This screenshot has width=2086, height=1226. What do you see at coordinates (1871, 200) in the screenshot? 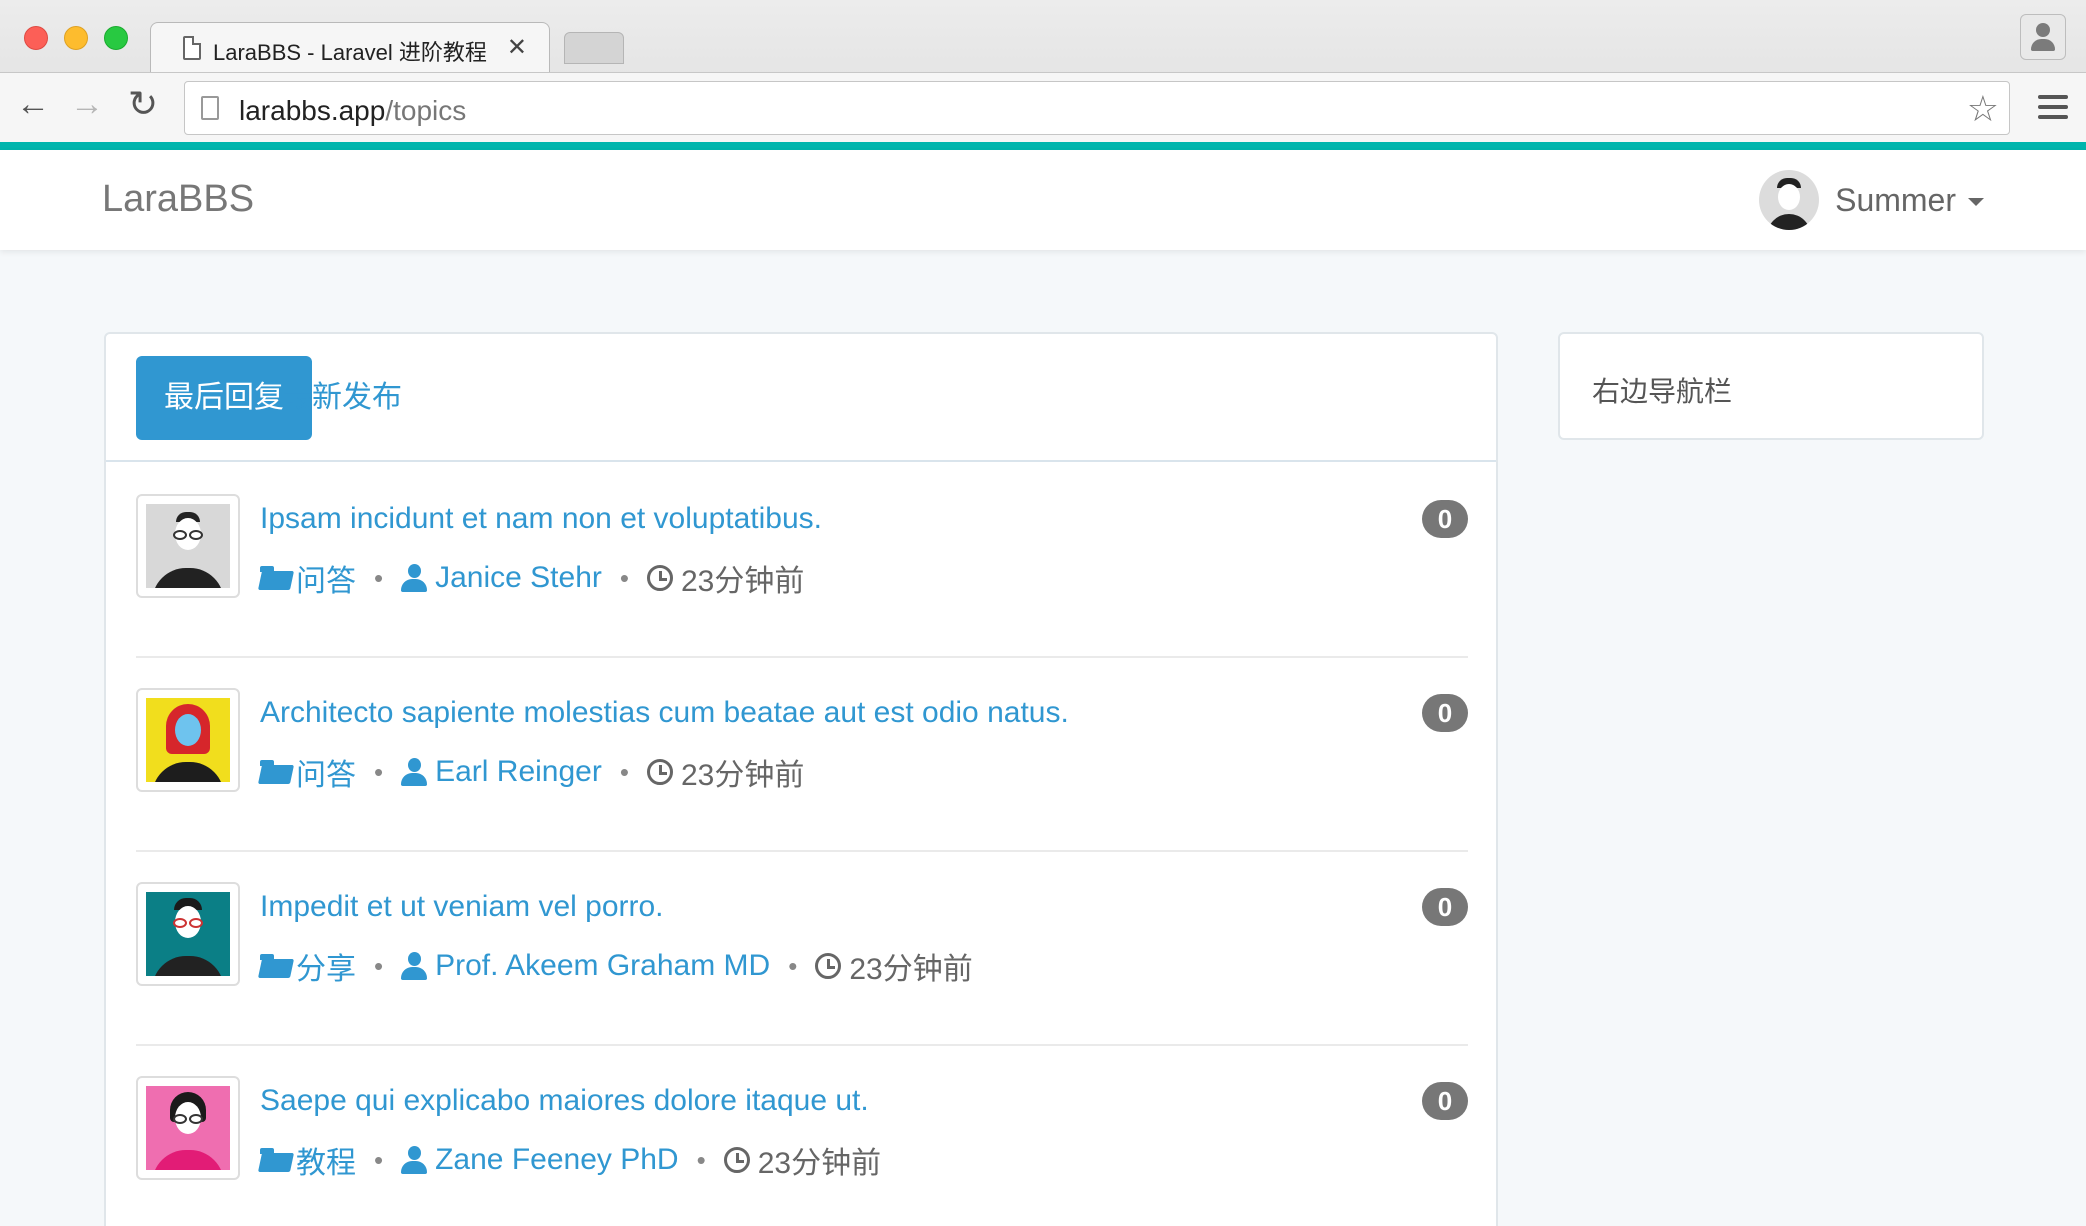
I see `user-dropdown: Summer` at bounding box center [1871, 200].